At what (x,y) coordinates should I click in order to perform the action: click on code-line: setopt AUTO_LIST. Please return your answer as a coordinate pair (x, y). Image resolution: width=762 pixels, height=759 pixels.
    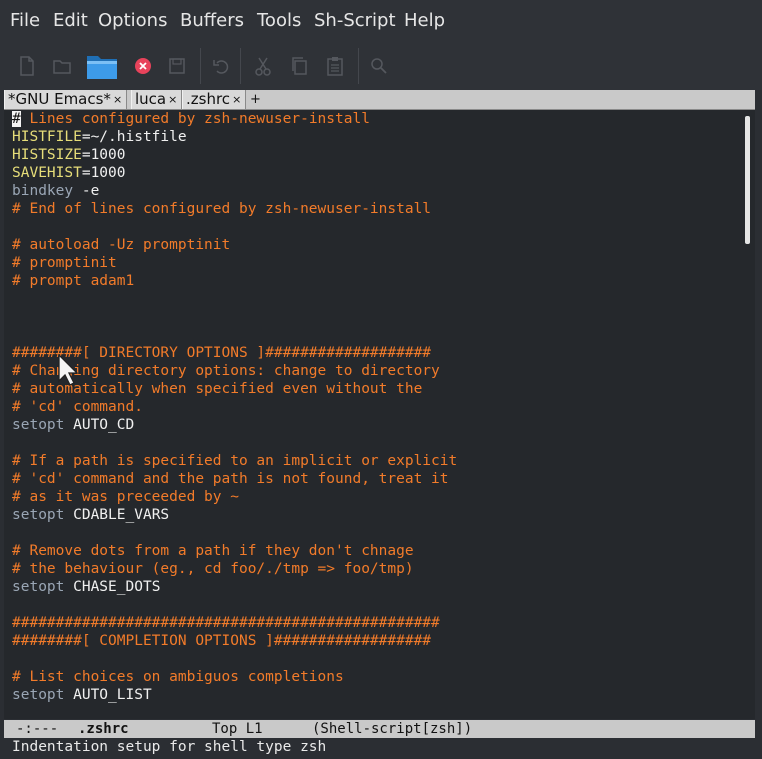
    Looking at the image, I should click on (234, 695).